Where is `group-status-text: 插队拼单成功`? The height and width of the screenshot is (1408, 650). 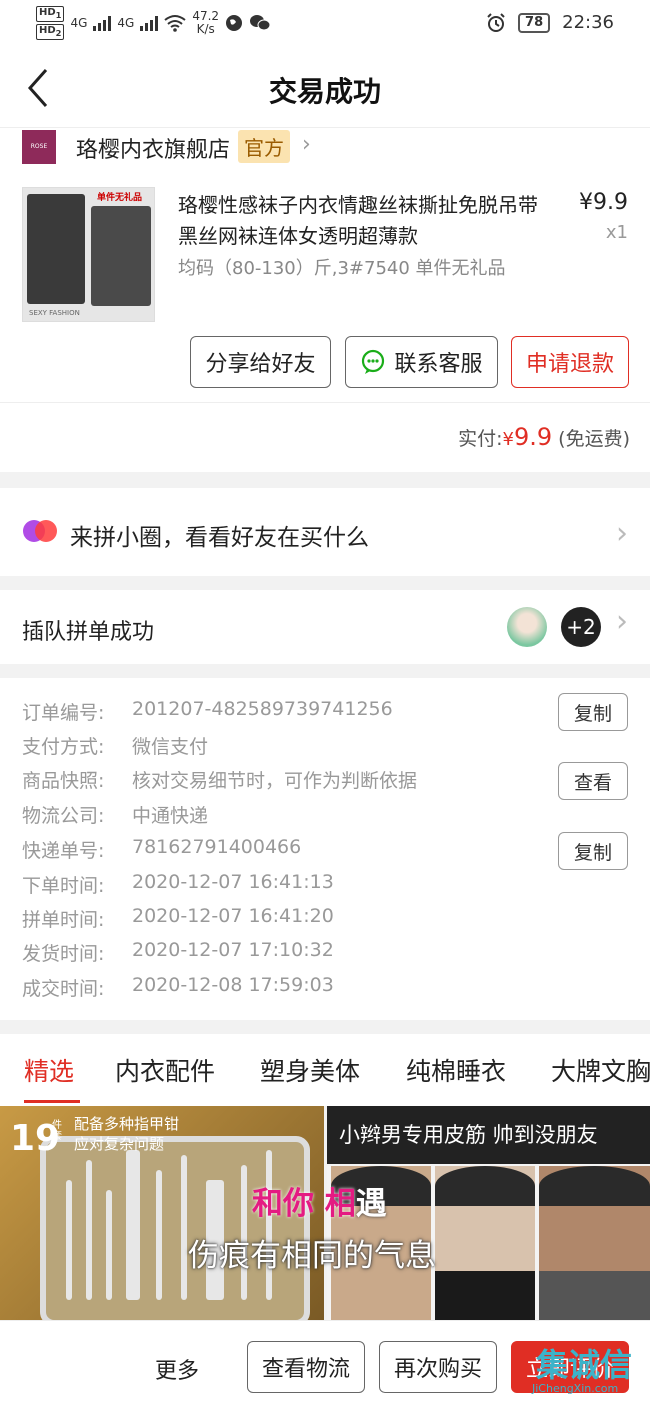
group-status-text: 插队拼单成功 is located at coordinates (88, 632).